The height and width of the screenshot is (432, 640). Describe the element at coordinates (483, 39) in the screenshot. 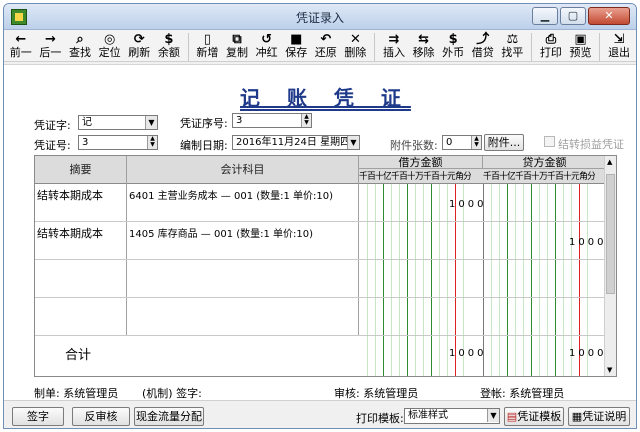

I see `debit-credit-icon: ⤴` at that location.